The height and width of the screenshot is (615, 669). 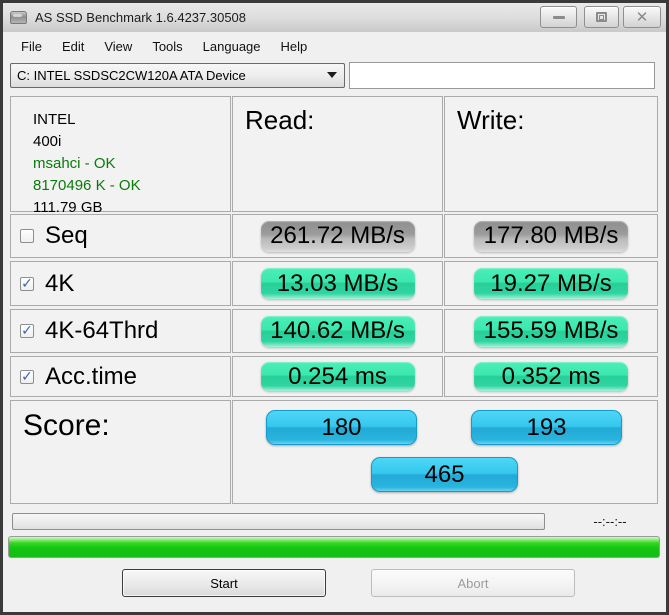 I want to click on menu-bar: File Edit View Tools Language Help, so click(x=334, y=46).